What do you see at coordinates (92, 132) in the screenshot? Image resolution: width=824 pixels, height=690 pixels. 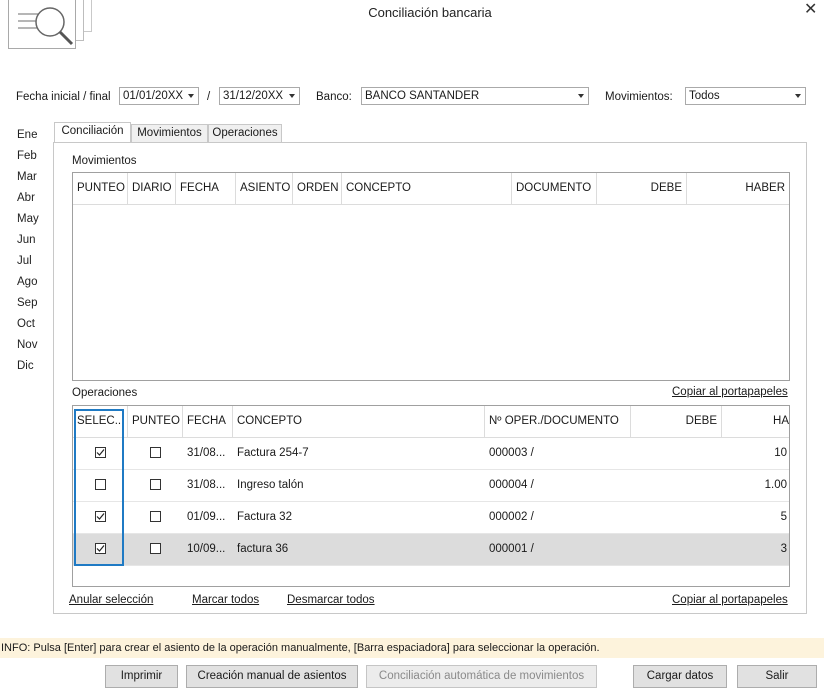 I see `tab-conciliacion: Conciliación` at bounding box center [92, 132].